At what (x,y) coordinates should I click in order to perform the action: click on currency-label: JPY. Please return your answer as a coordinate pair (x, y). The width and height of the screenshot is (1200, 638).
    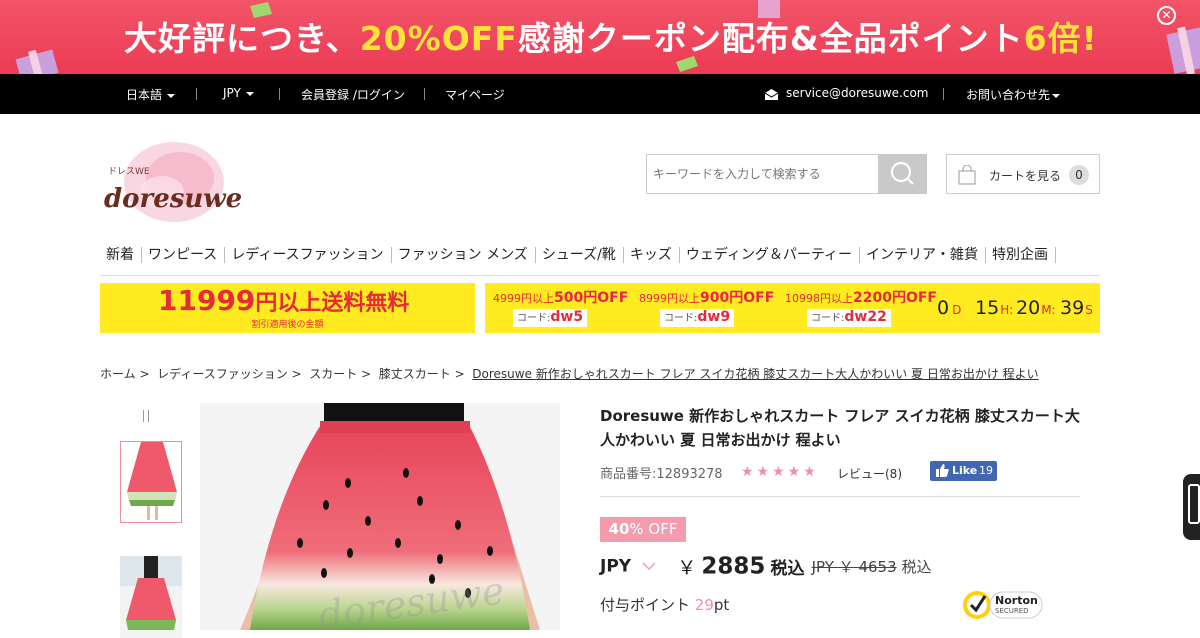
    Looking at the image, I should click on (615, 567).